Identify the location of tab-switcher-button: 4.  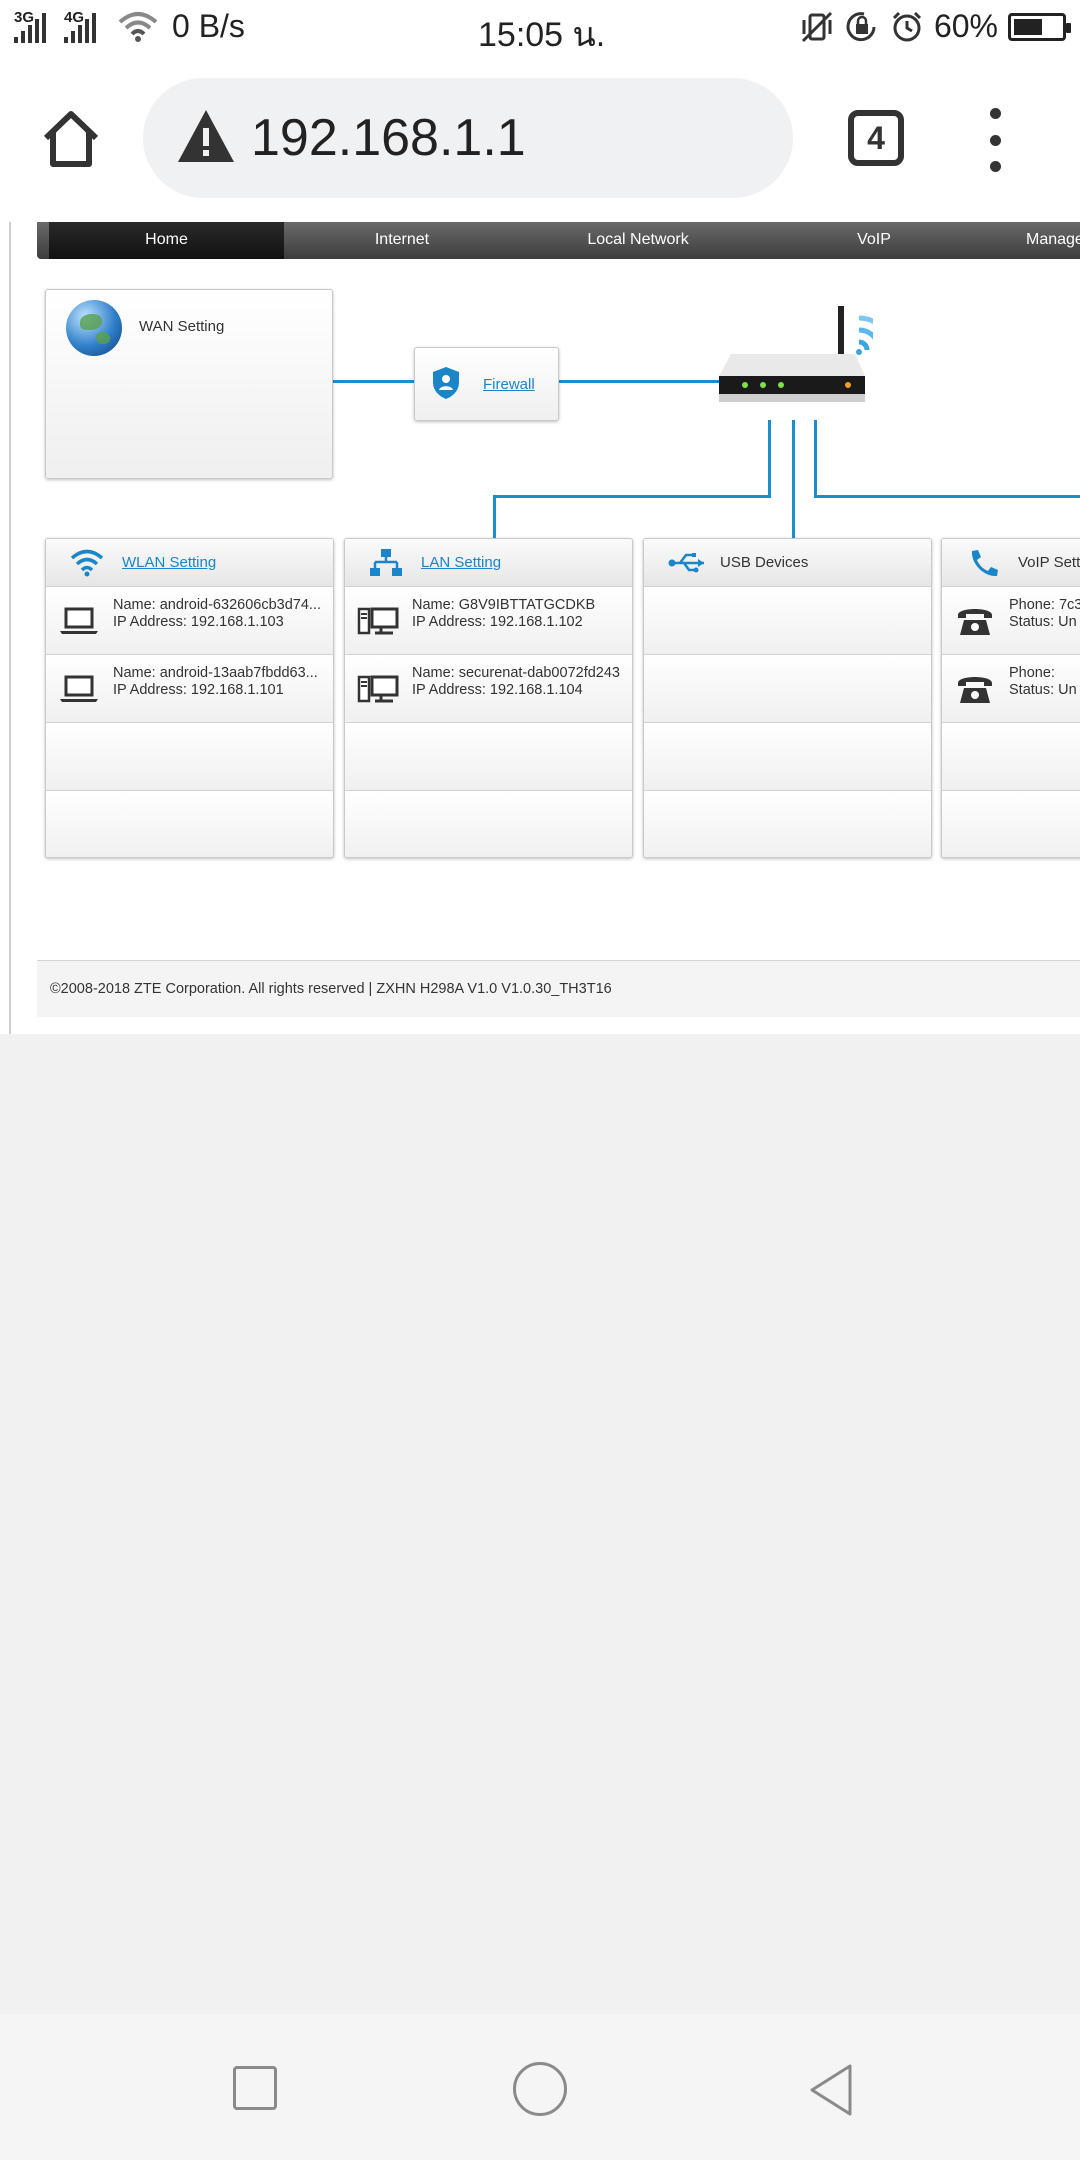
(876, 138).